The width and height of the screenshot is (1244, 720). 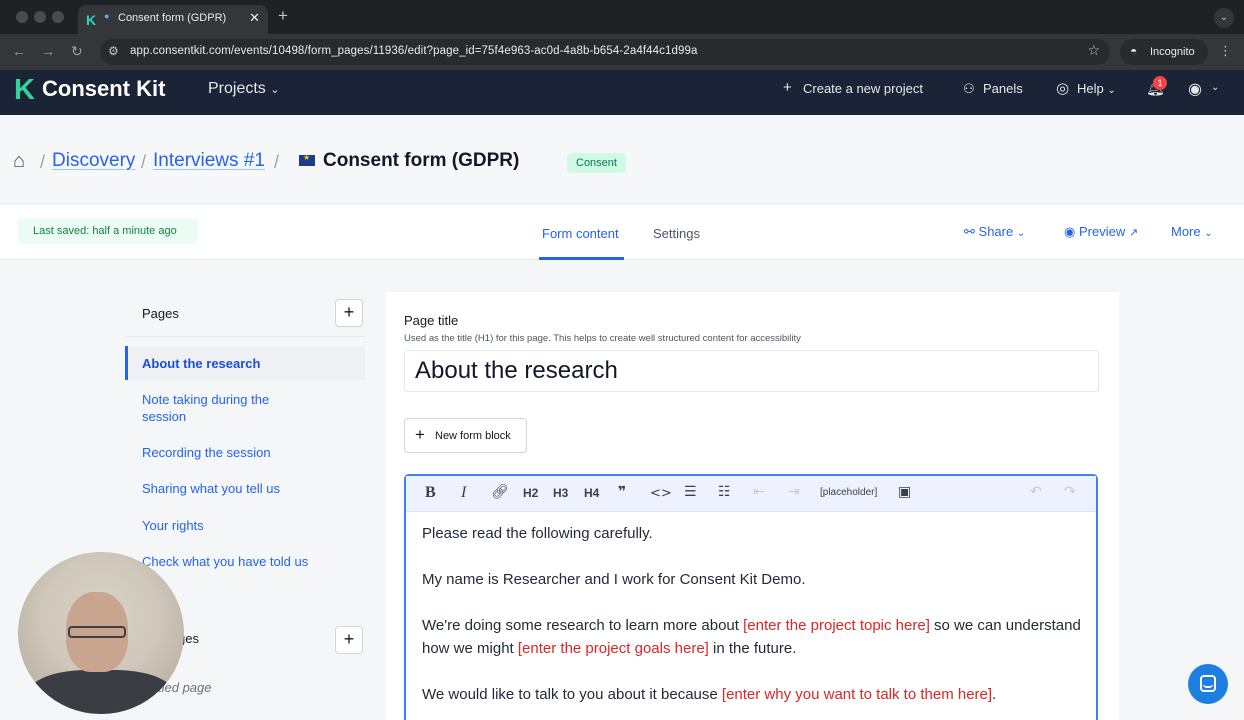 I want to click on window-minimize-dot, so click(x=40, y=17).